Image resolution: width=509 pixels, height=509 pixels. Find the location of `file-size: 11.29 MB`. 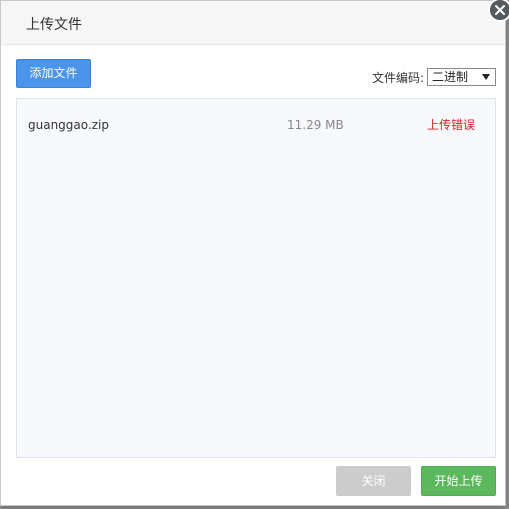

file-size: 11.29 MB is located at coordinates (315, 125).